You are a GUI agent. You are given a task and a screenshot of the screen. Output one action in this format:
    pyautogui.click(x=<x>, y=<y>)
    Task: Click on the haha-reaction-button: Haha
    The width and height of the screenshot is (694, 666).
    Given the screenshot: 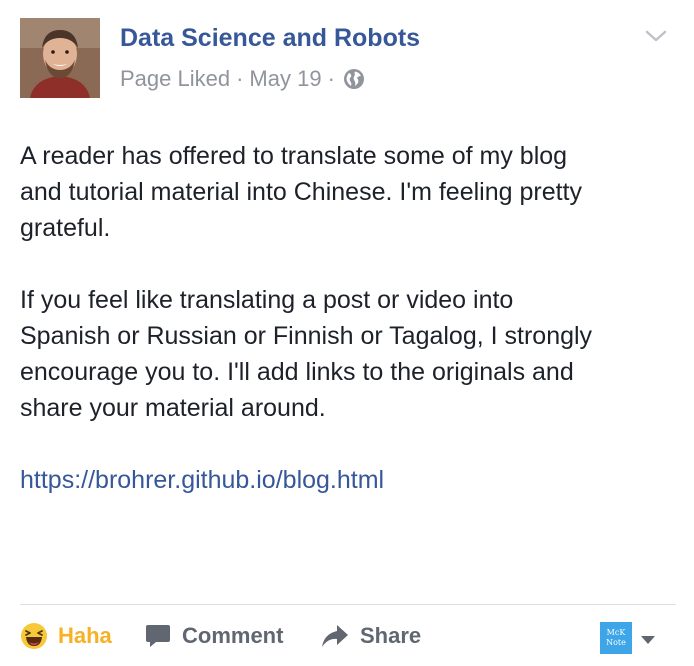 What is the action you would take?
    pyautogui.click(x=66, y=636)
    